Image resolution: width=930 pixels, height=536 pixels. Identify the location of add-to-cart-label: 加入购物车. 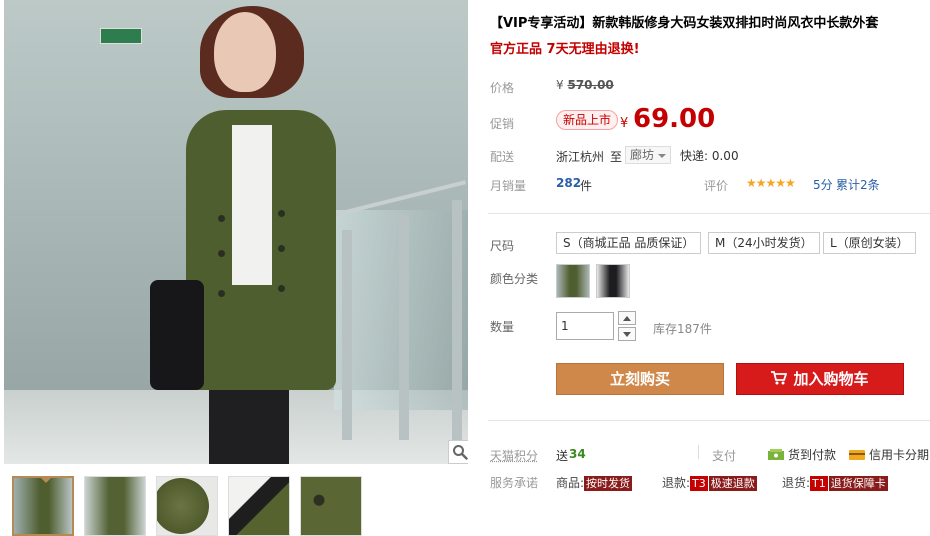
(831, 379).